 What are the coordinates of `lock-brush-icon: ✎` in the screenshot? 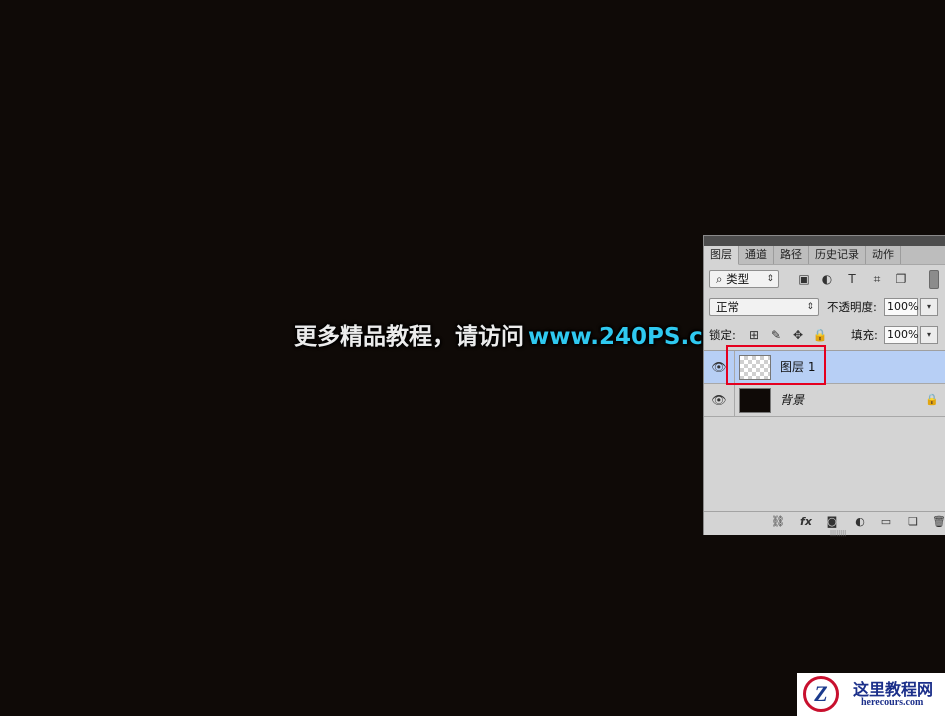 It's located at (776, 335).